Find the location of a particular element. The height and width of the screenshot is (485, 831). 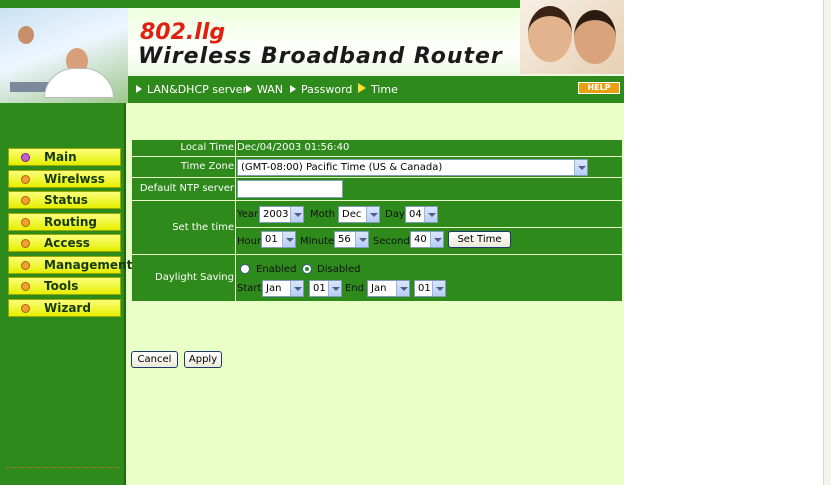

time-zone-select: (GMT-08:00) Pacific Time (US & Canada) is located at coordinates (412, 167).